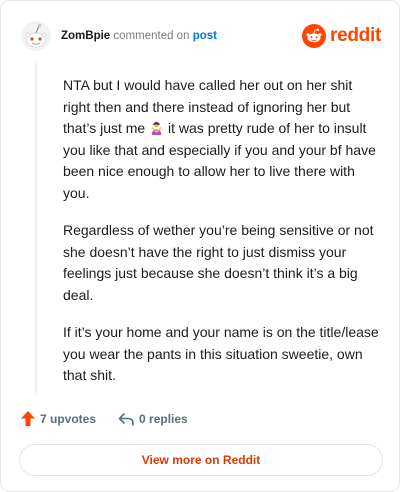  Describe the element at coordinates (126, 419) in the screenshot. I see `reply-arrow-icon` at that location.